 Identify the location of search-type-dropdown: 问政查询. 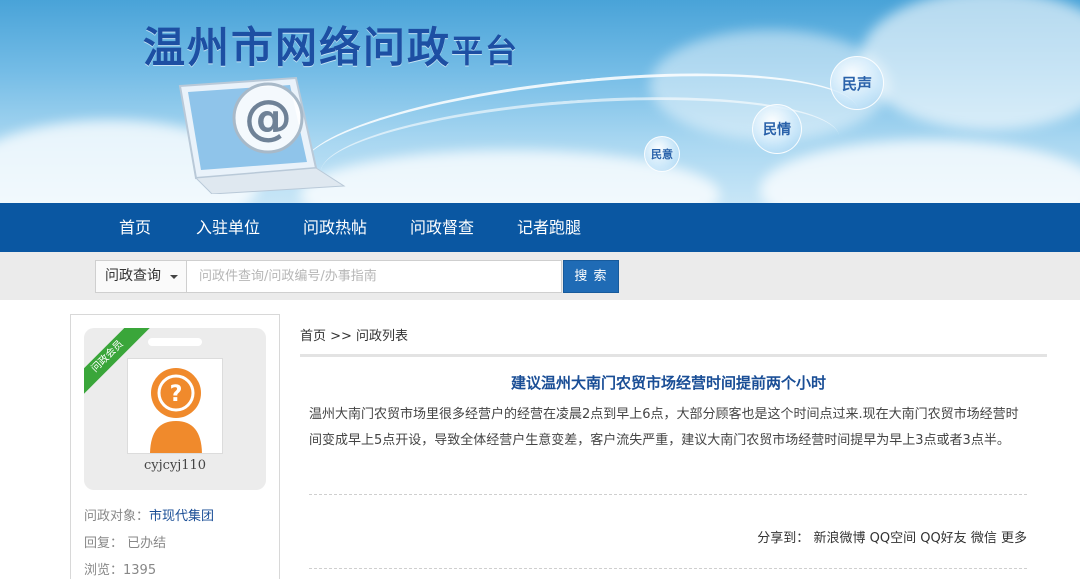
(141, 276).